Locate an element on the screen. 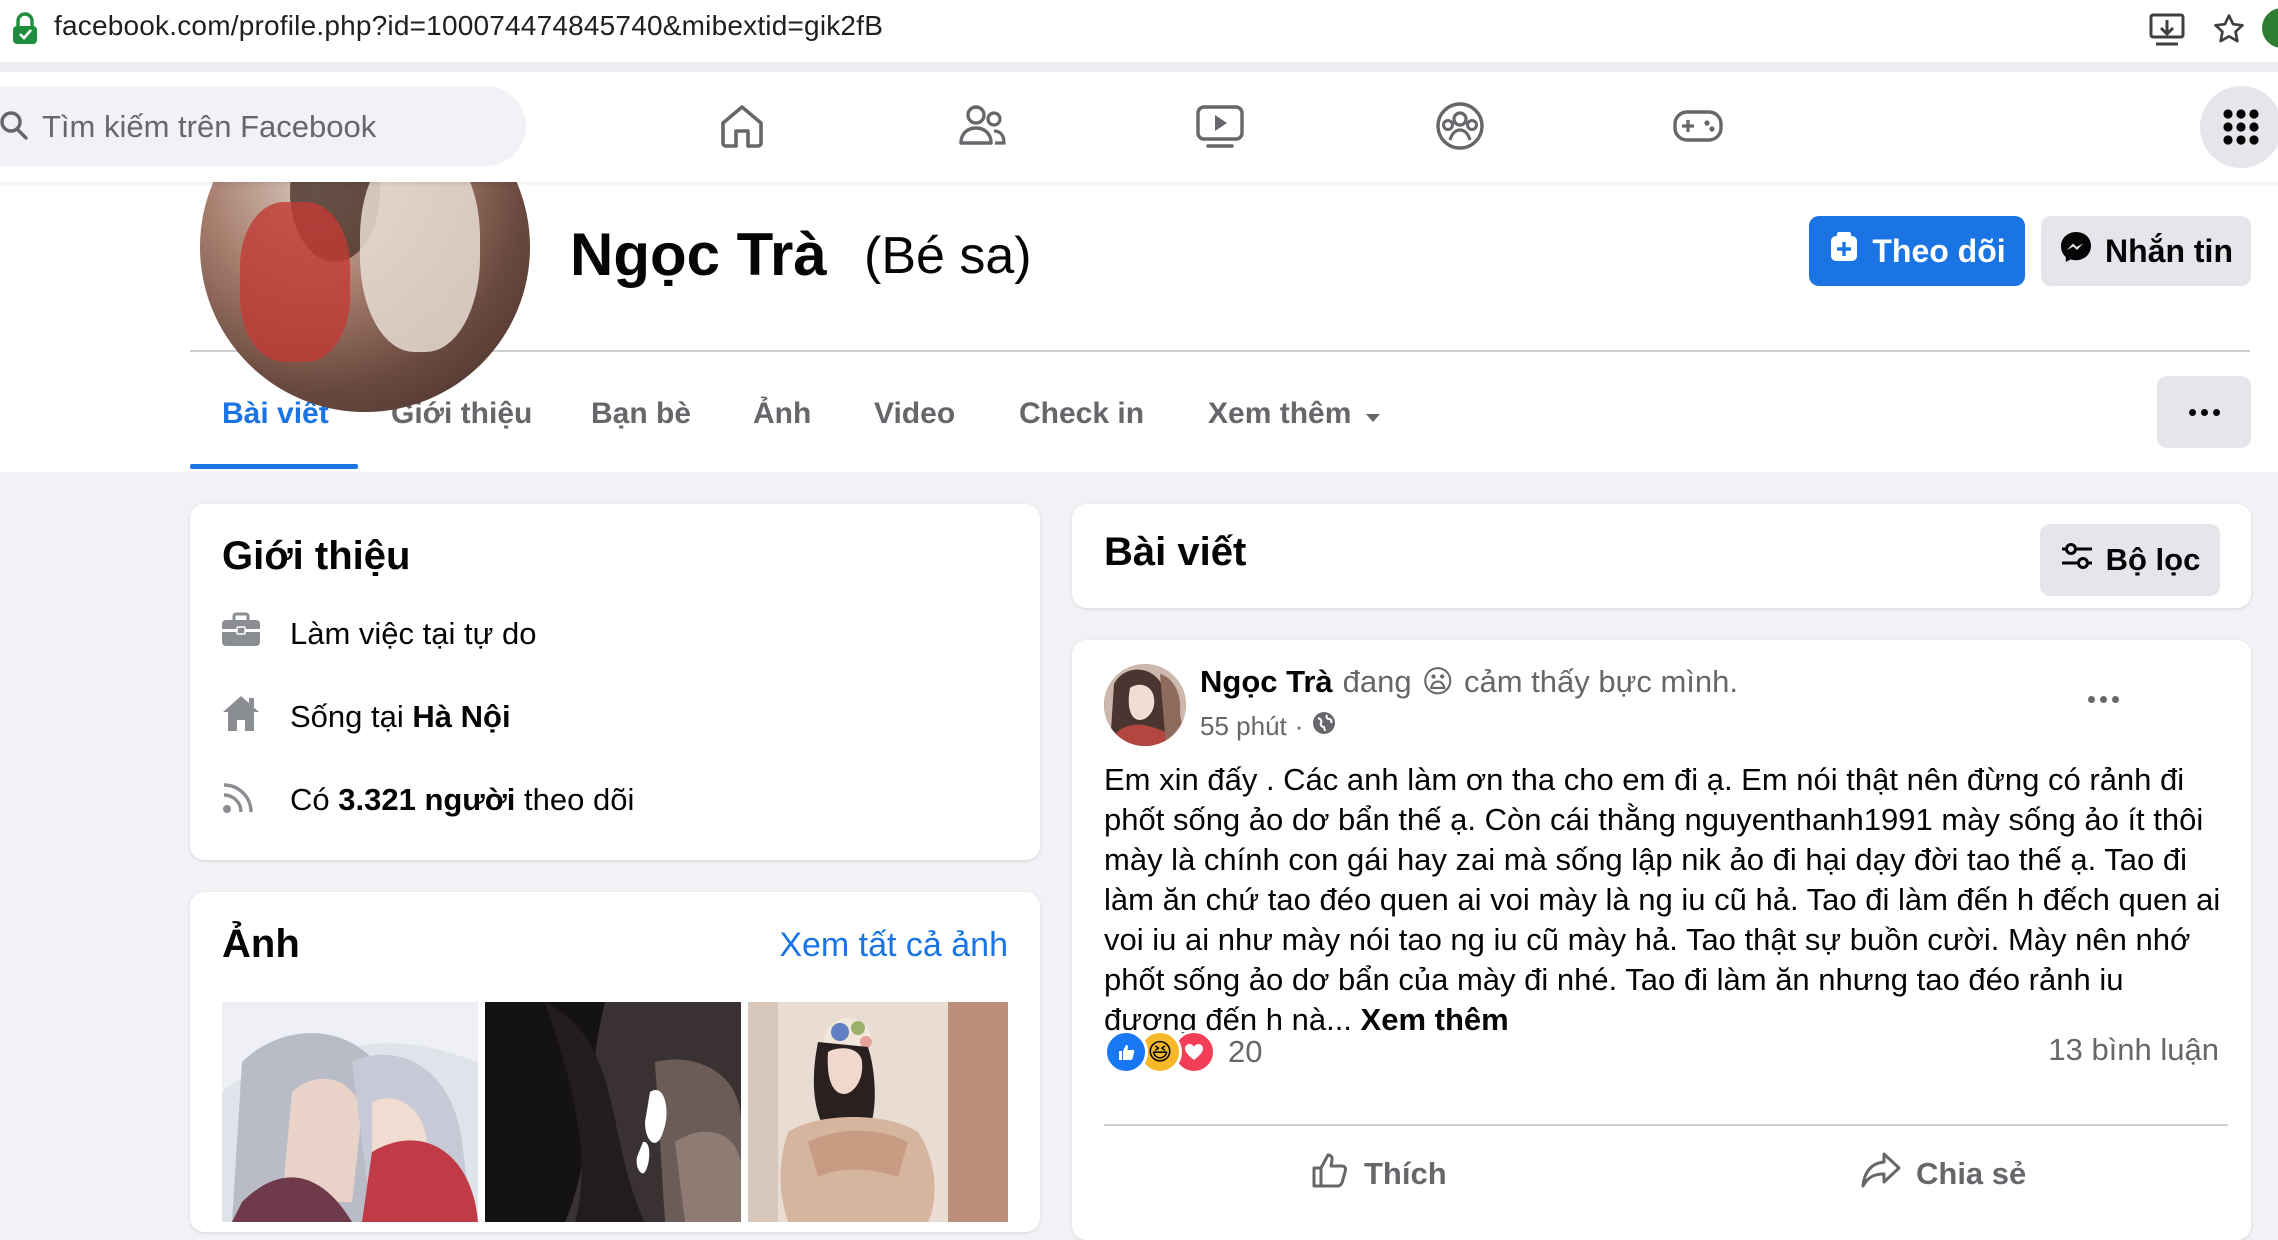  post-author-avatar is located at coordinates (1145, 705).